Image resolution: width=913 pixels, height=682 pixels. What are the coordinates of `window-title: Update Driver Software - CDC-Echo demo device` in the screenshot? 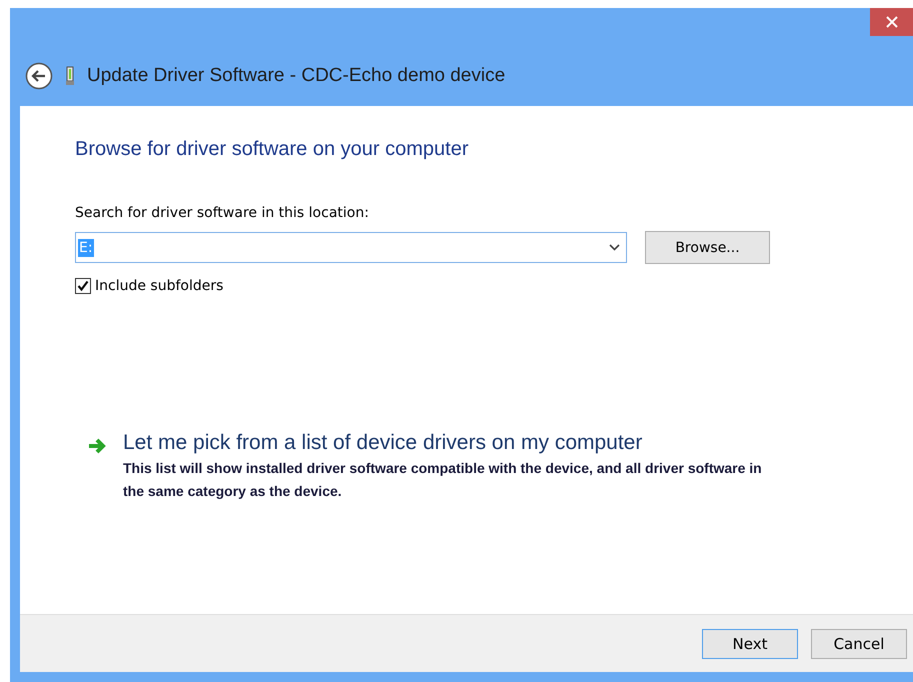 It's located at (296, 76).